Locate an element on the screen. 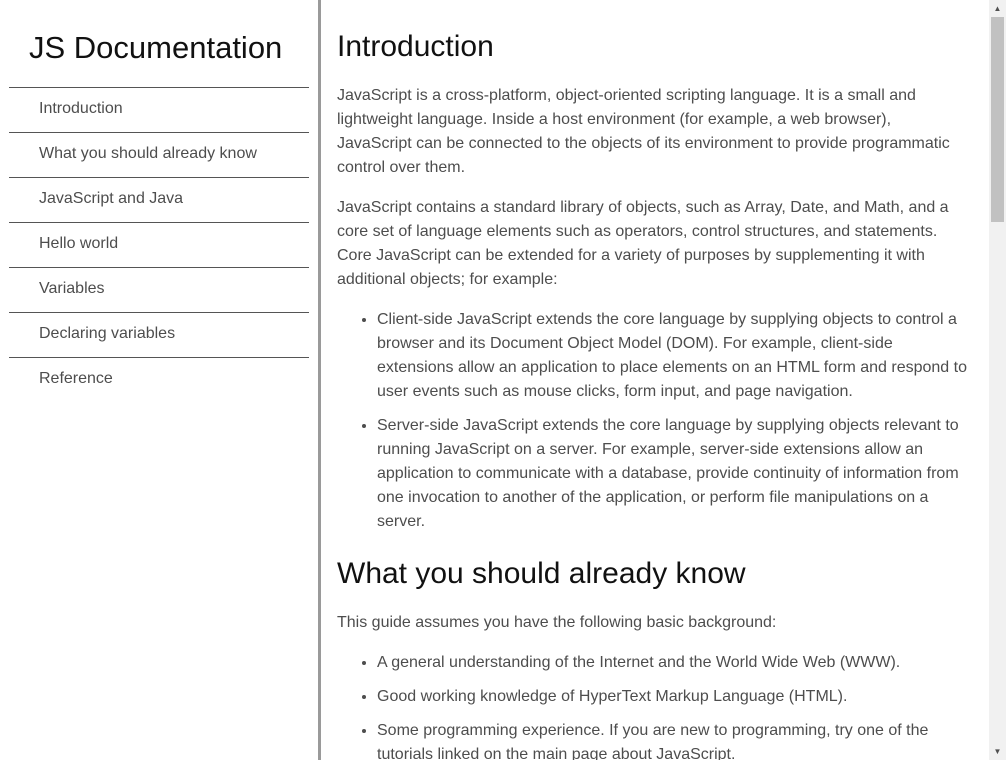 This screenshot has height=760, width=1006. nav-link-reference: Reference is located at coordinates (159, 379).